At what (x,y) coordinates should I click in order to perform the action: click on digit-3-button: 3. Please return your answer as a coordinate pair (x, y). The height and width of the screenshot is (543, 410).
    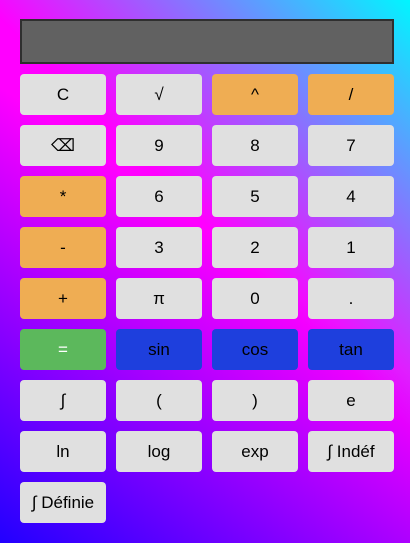
    Looking at the image, I should click on (159, 247).